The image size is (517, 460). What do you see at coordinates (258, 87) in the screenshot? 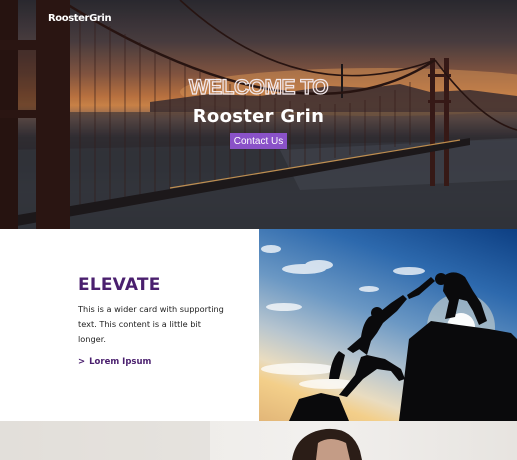
I see `welcome-heading: WELCOME TO` at bounding box center [258, 87].